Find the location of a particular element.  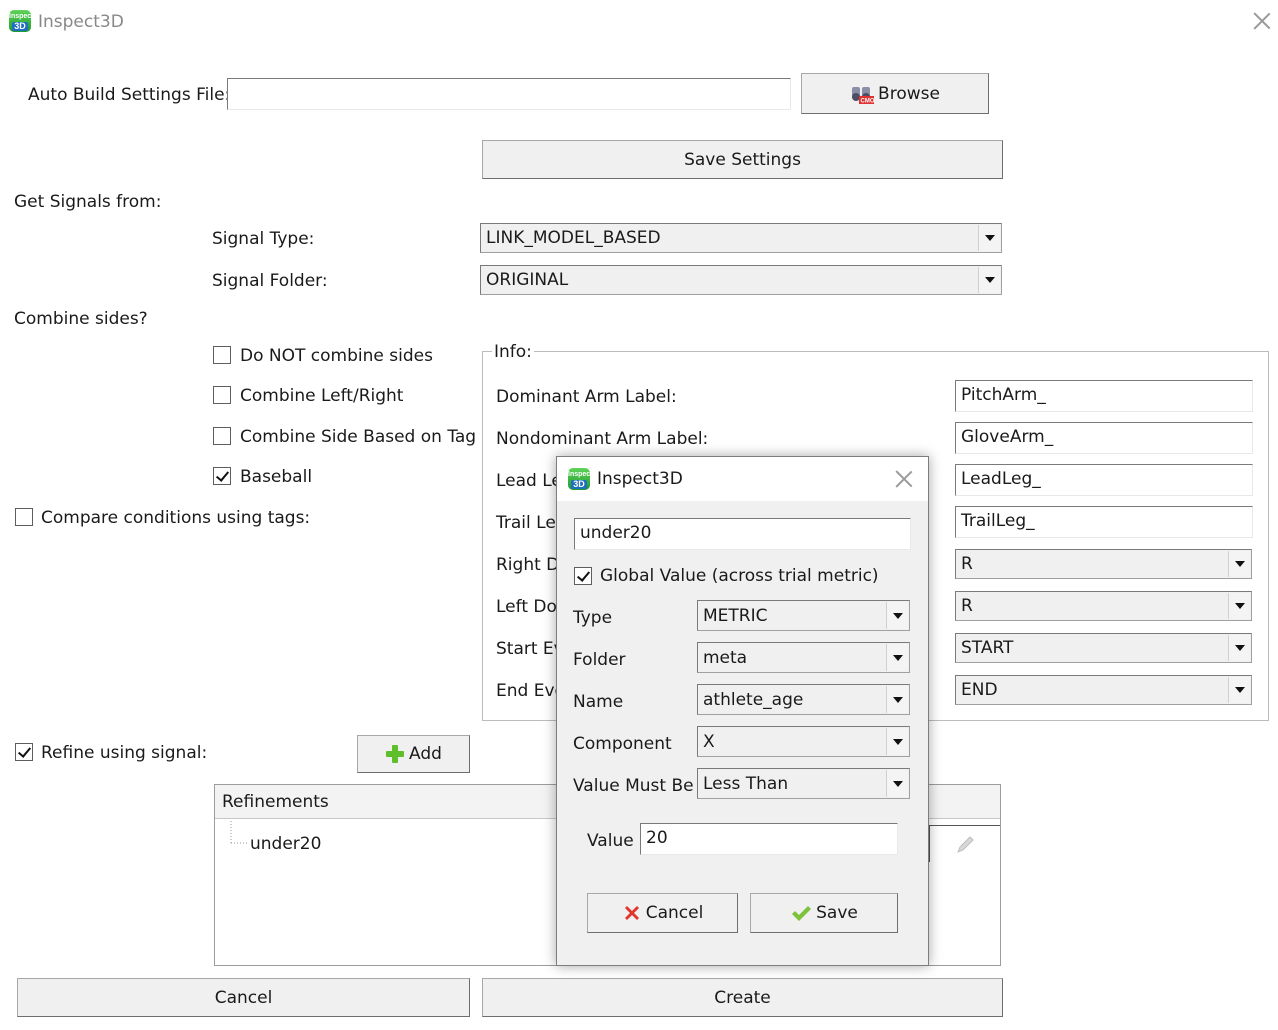

save-settings-button: Save Settings is located at coordinates (742, 159).